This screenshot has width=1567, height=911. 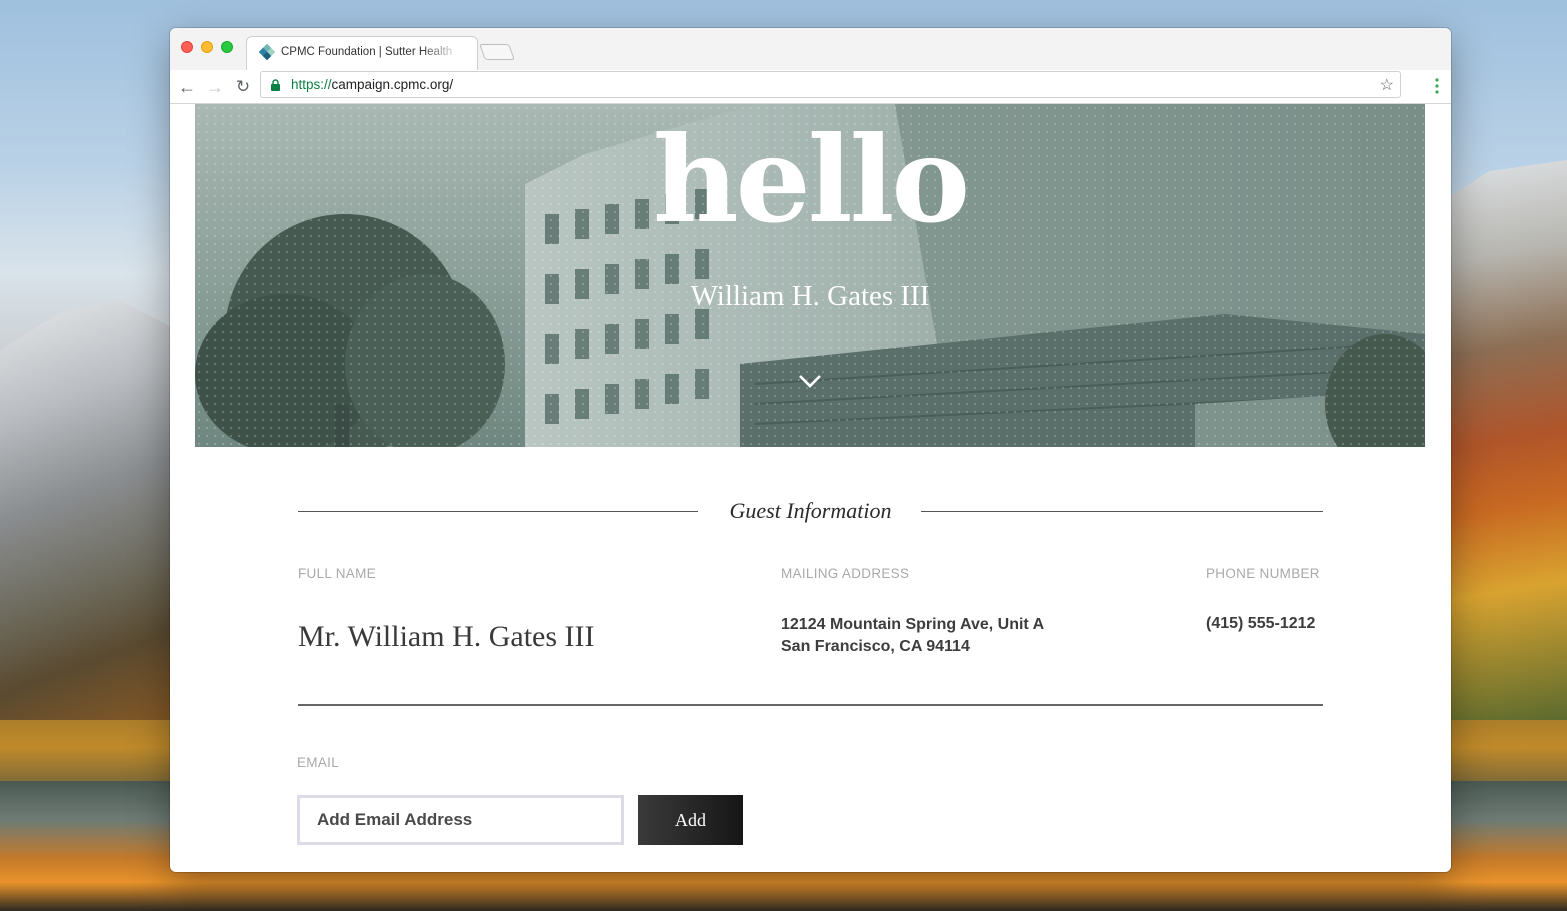 I want to click on heading-rule-right, so click(x=1122, y=511).